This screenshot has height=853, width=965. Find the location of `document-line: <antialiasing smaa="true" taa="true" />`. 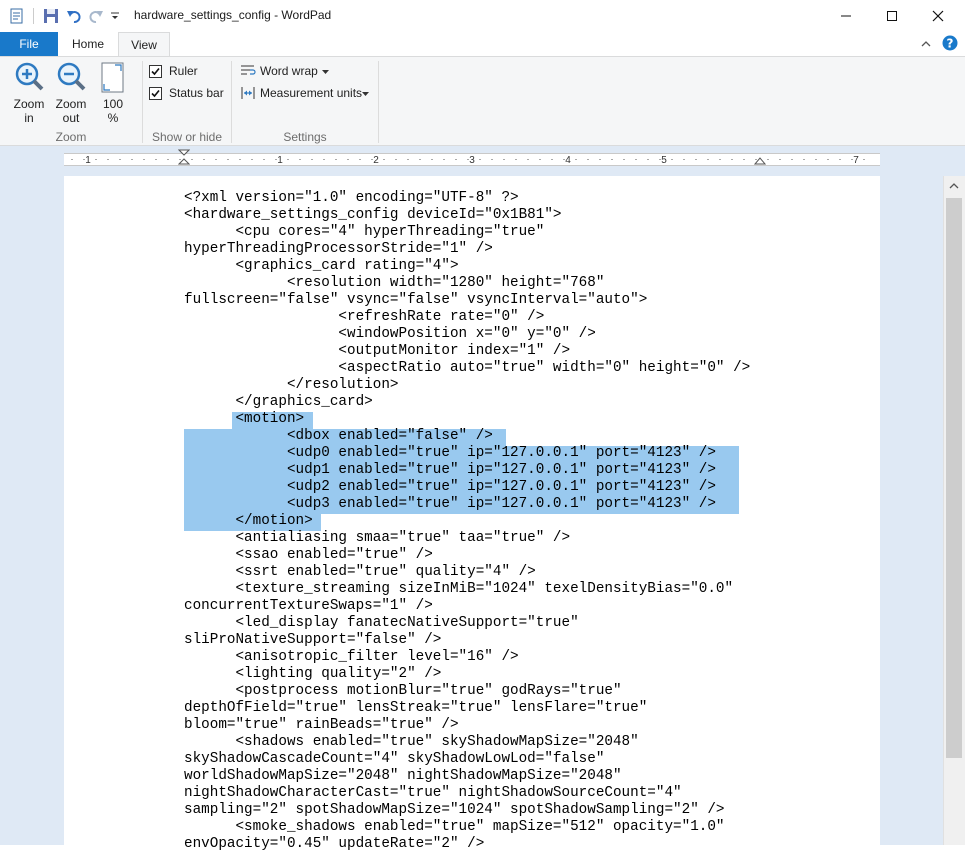

document-line: <antialiasing smaa="true" taa="true" /> is located at coordinates (377, 538).